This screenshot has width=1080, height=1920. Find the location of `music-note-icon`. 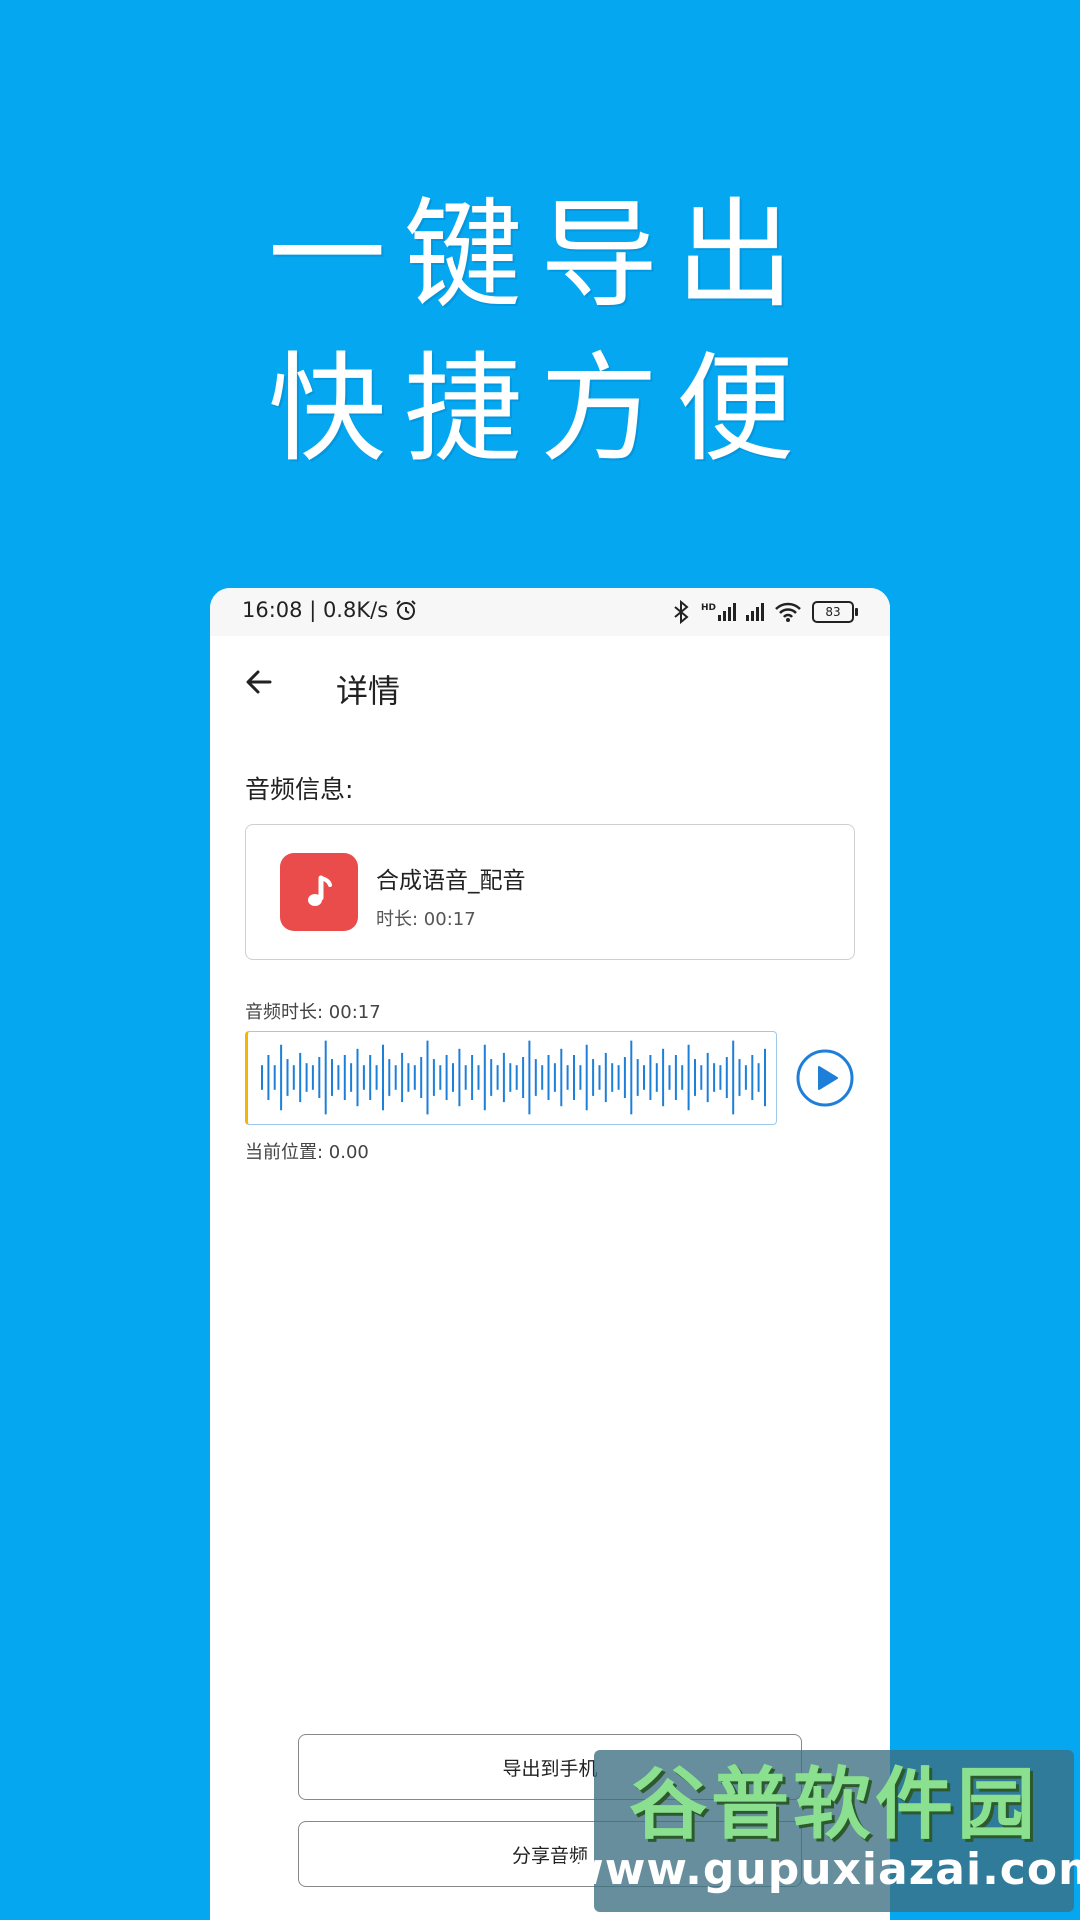

music-note-icon is located at coordinates (319, 892).